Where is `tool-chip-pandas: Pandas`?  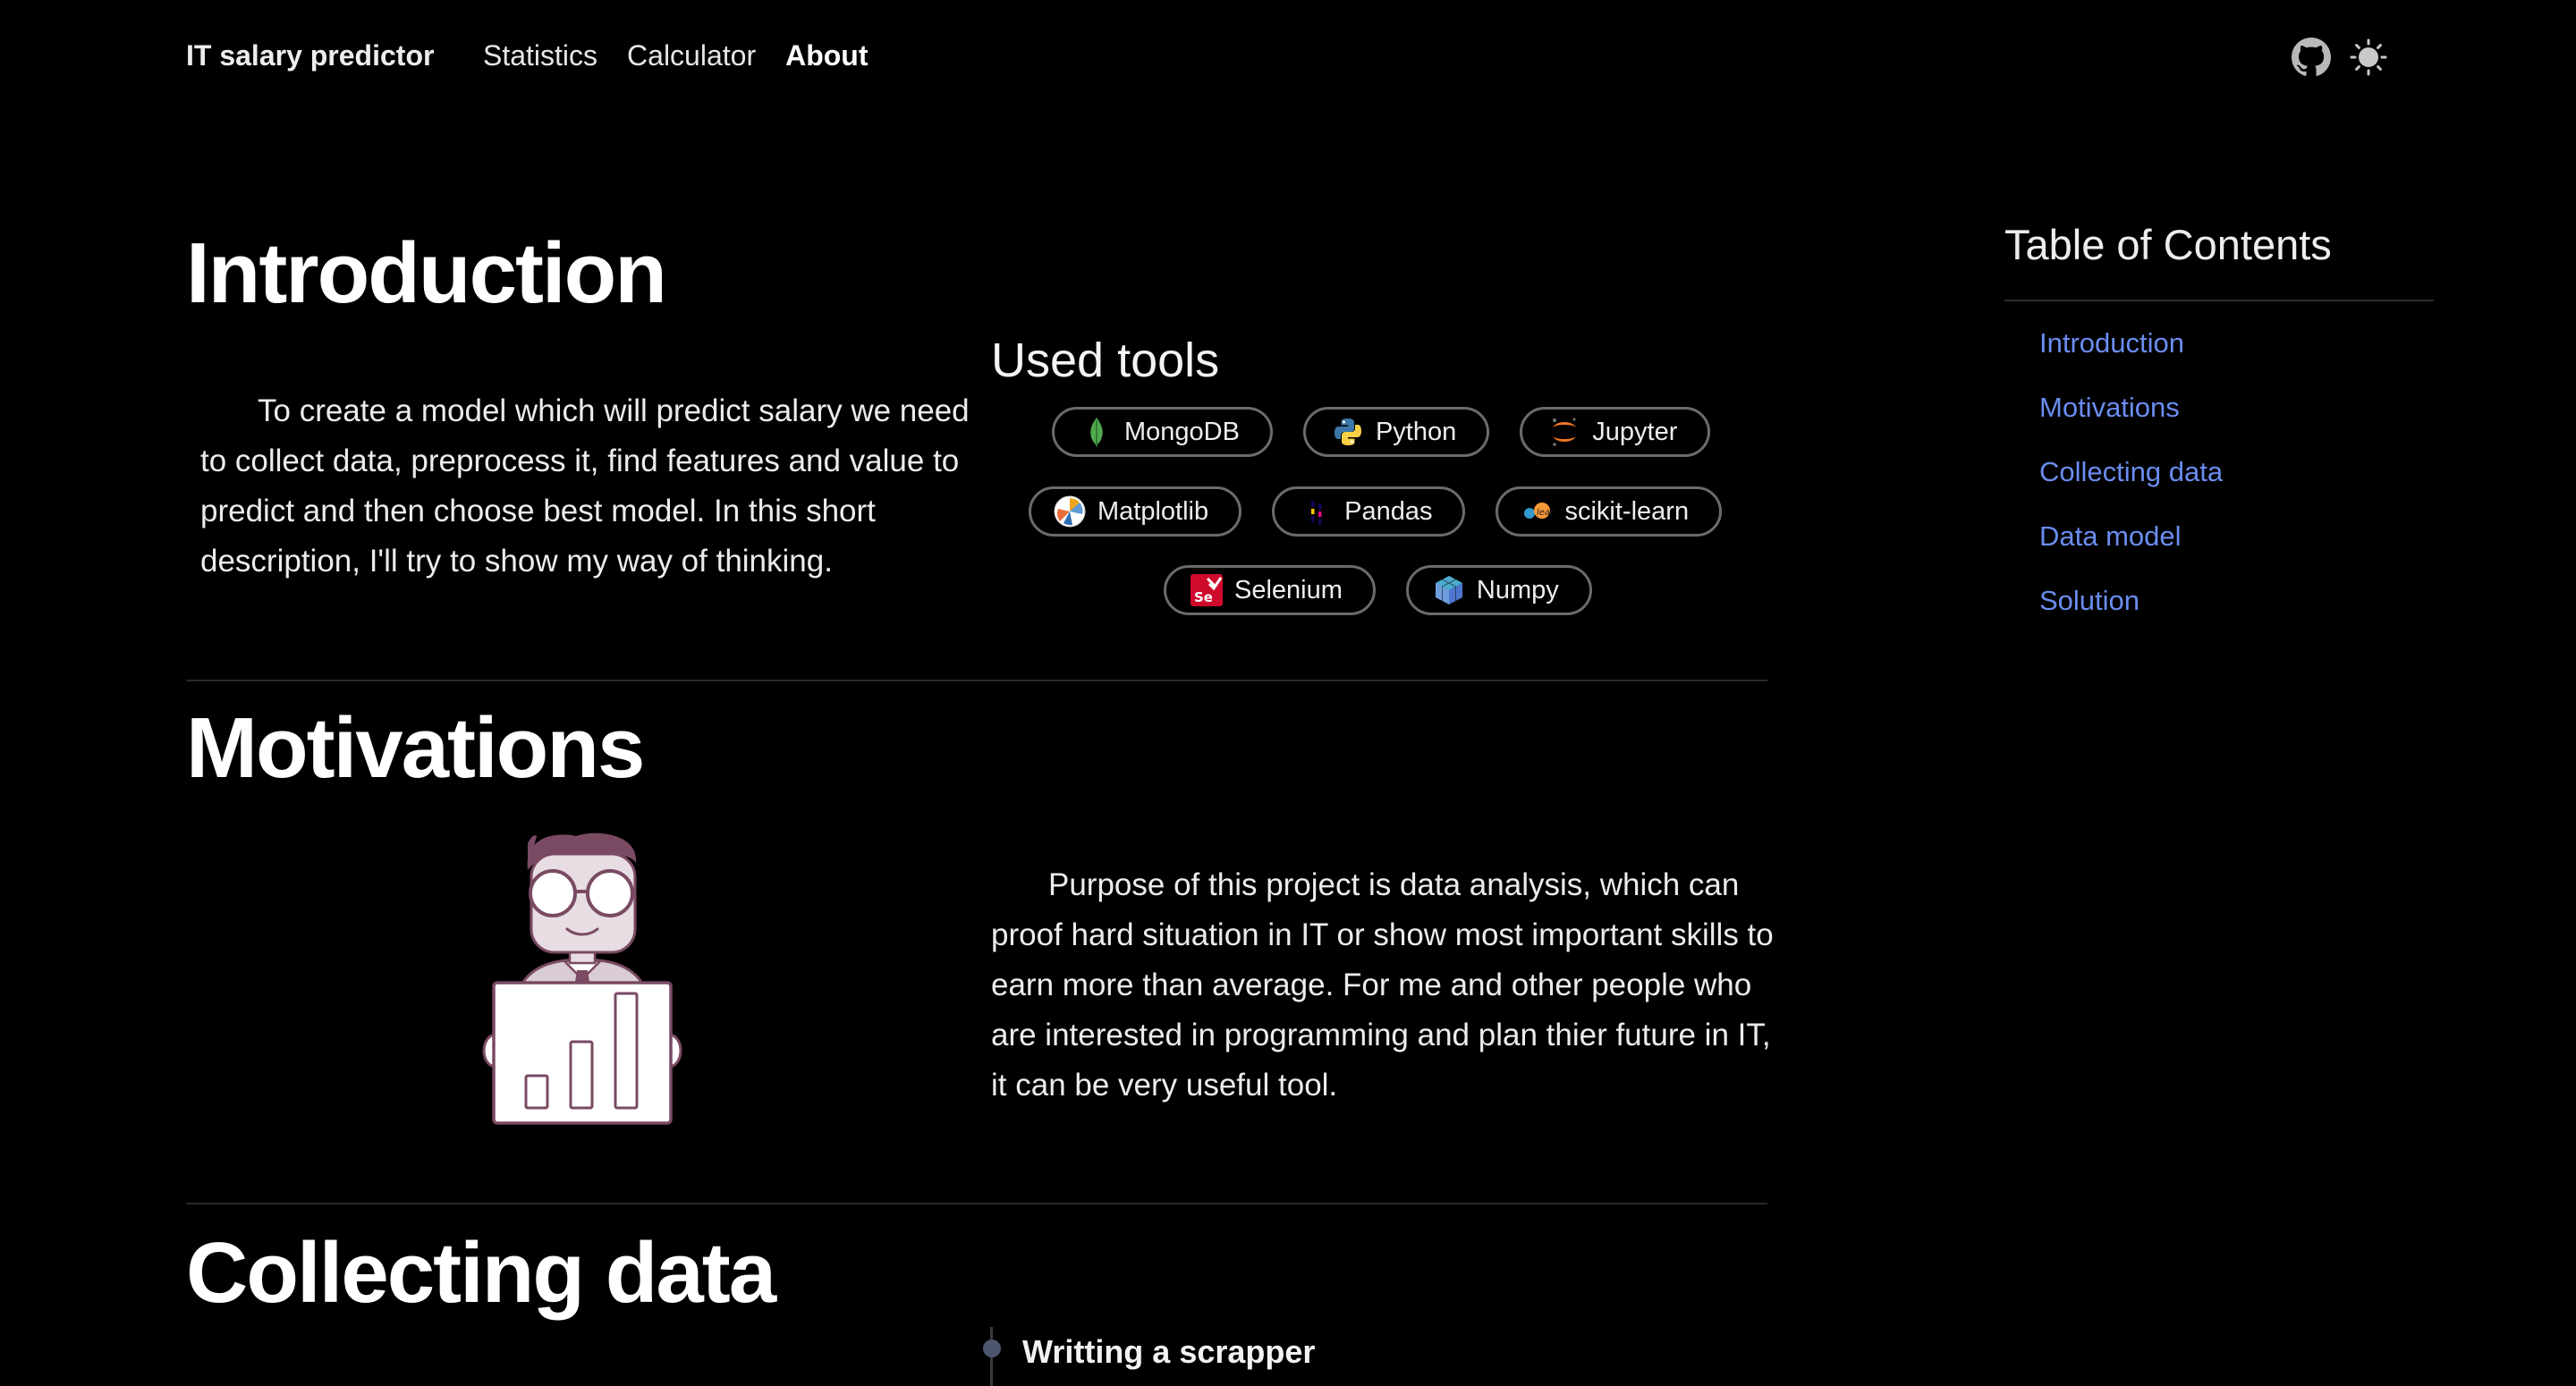 tool-chip-pandas: Pandas is located at coordinates (1369, 511).